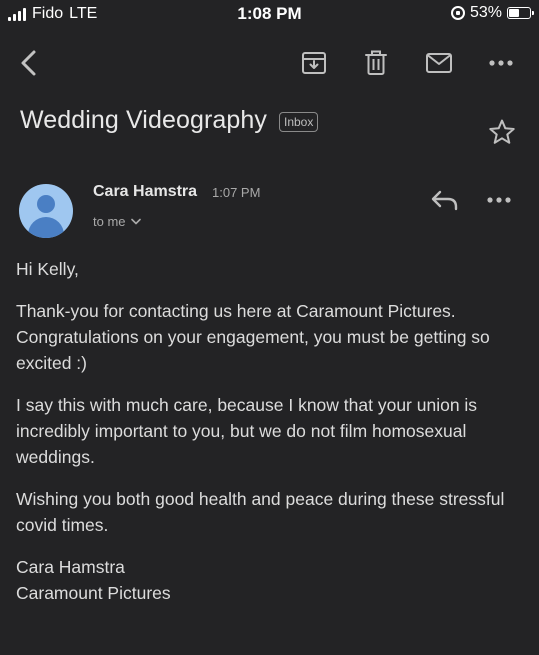 The width and height of the screenshot is (539, 655). What do you see at coordinates (439, 63) in the screenshot?
I see `mail-icon` at bounding box center [439, 63].